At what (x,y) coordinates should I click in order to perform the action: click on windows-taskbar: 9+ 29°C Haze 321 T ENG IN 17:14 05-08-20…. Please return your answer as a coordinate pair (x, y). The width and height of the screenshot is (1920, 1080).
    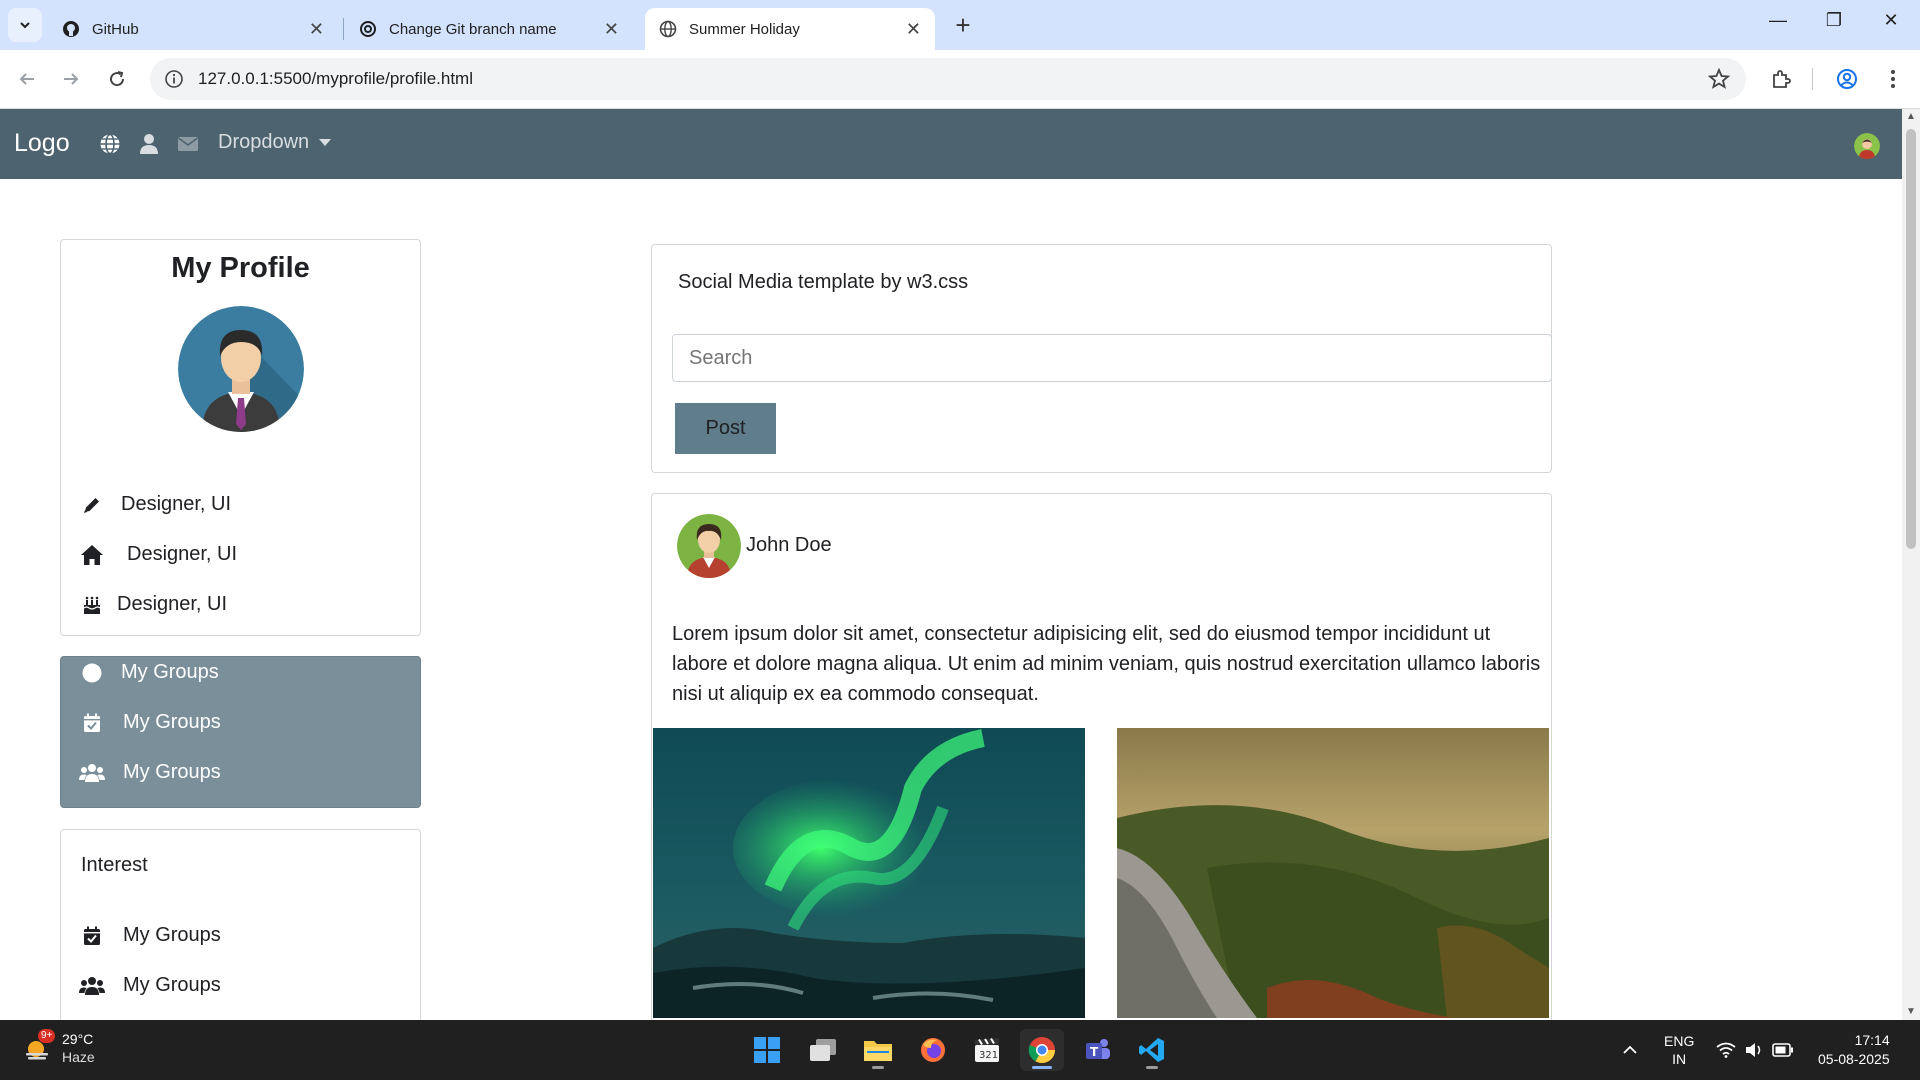
    Looking at the image, I should click on (960, 1050).